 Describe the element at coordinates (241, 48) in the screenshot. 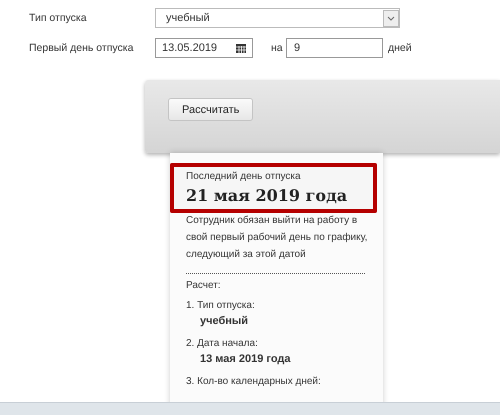

I see `calendar-icon` at that location.